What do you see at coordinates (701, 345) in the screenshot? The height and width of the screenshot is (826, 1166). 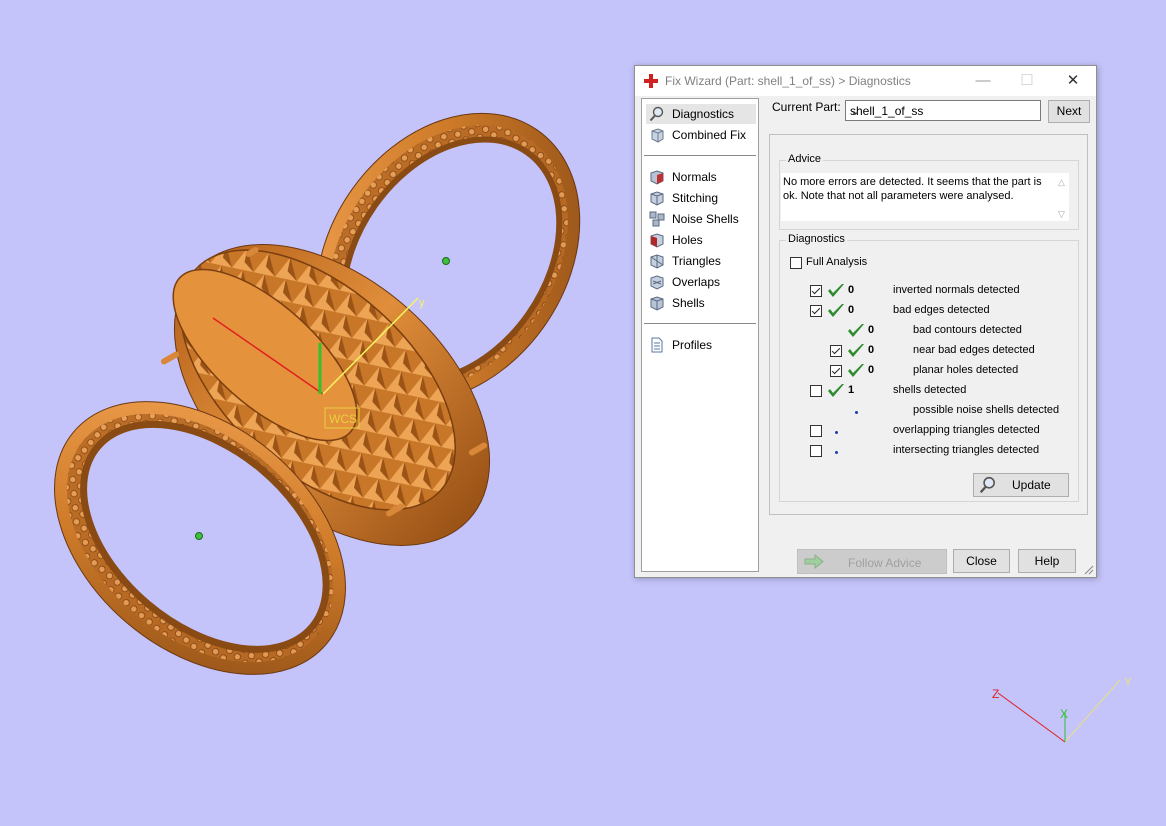 I see `nav-item-profiles: Profiles` at bounding box center [701, 345].